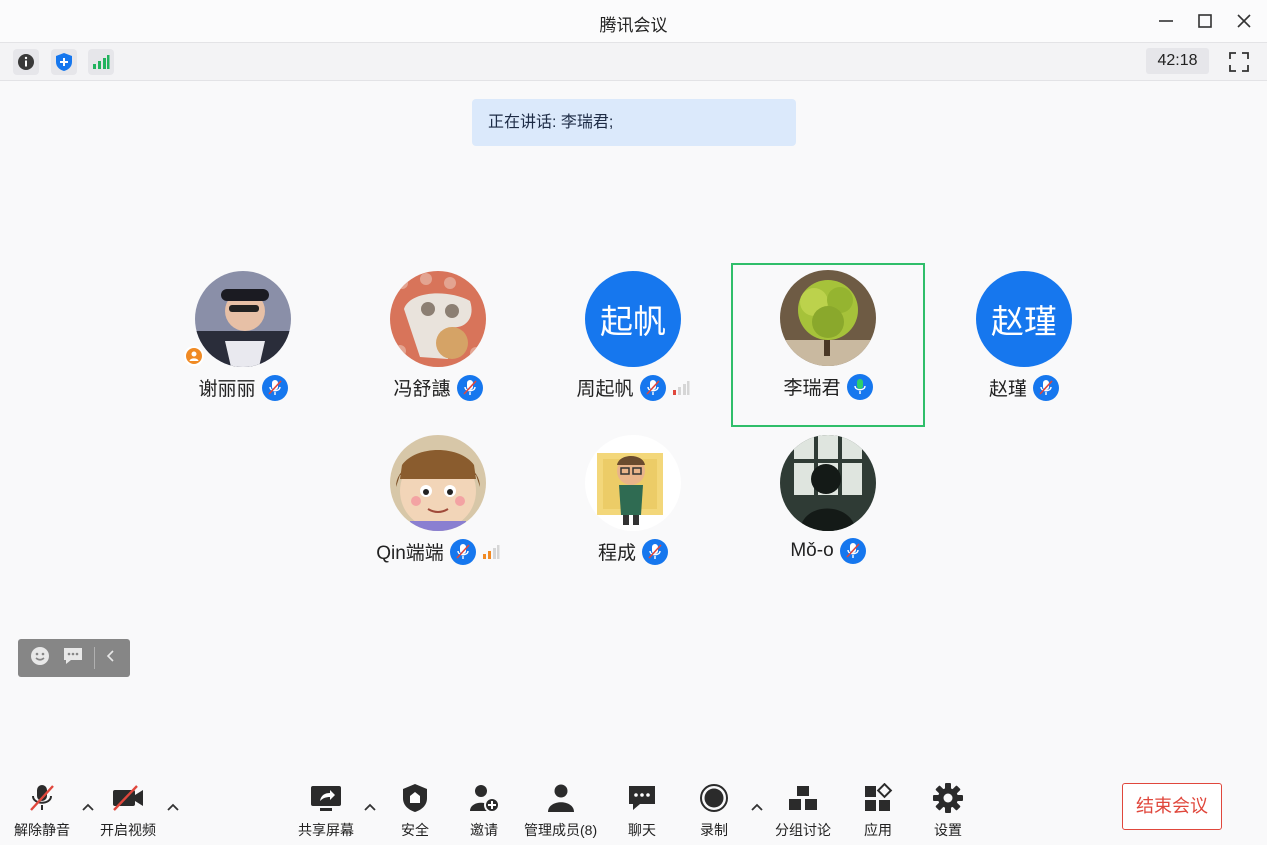  I want to click on participant-name: 周起帆, so click(605, 389).